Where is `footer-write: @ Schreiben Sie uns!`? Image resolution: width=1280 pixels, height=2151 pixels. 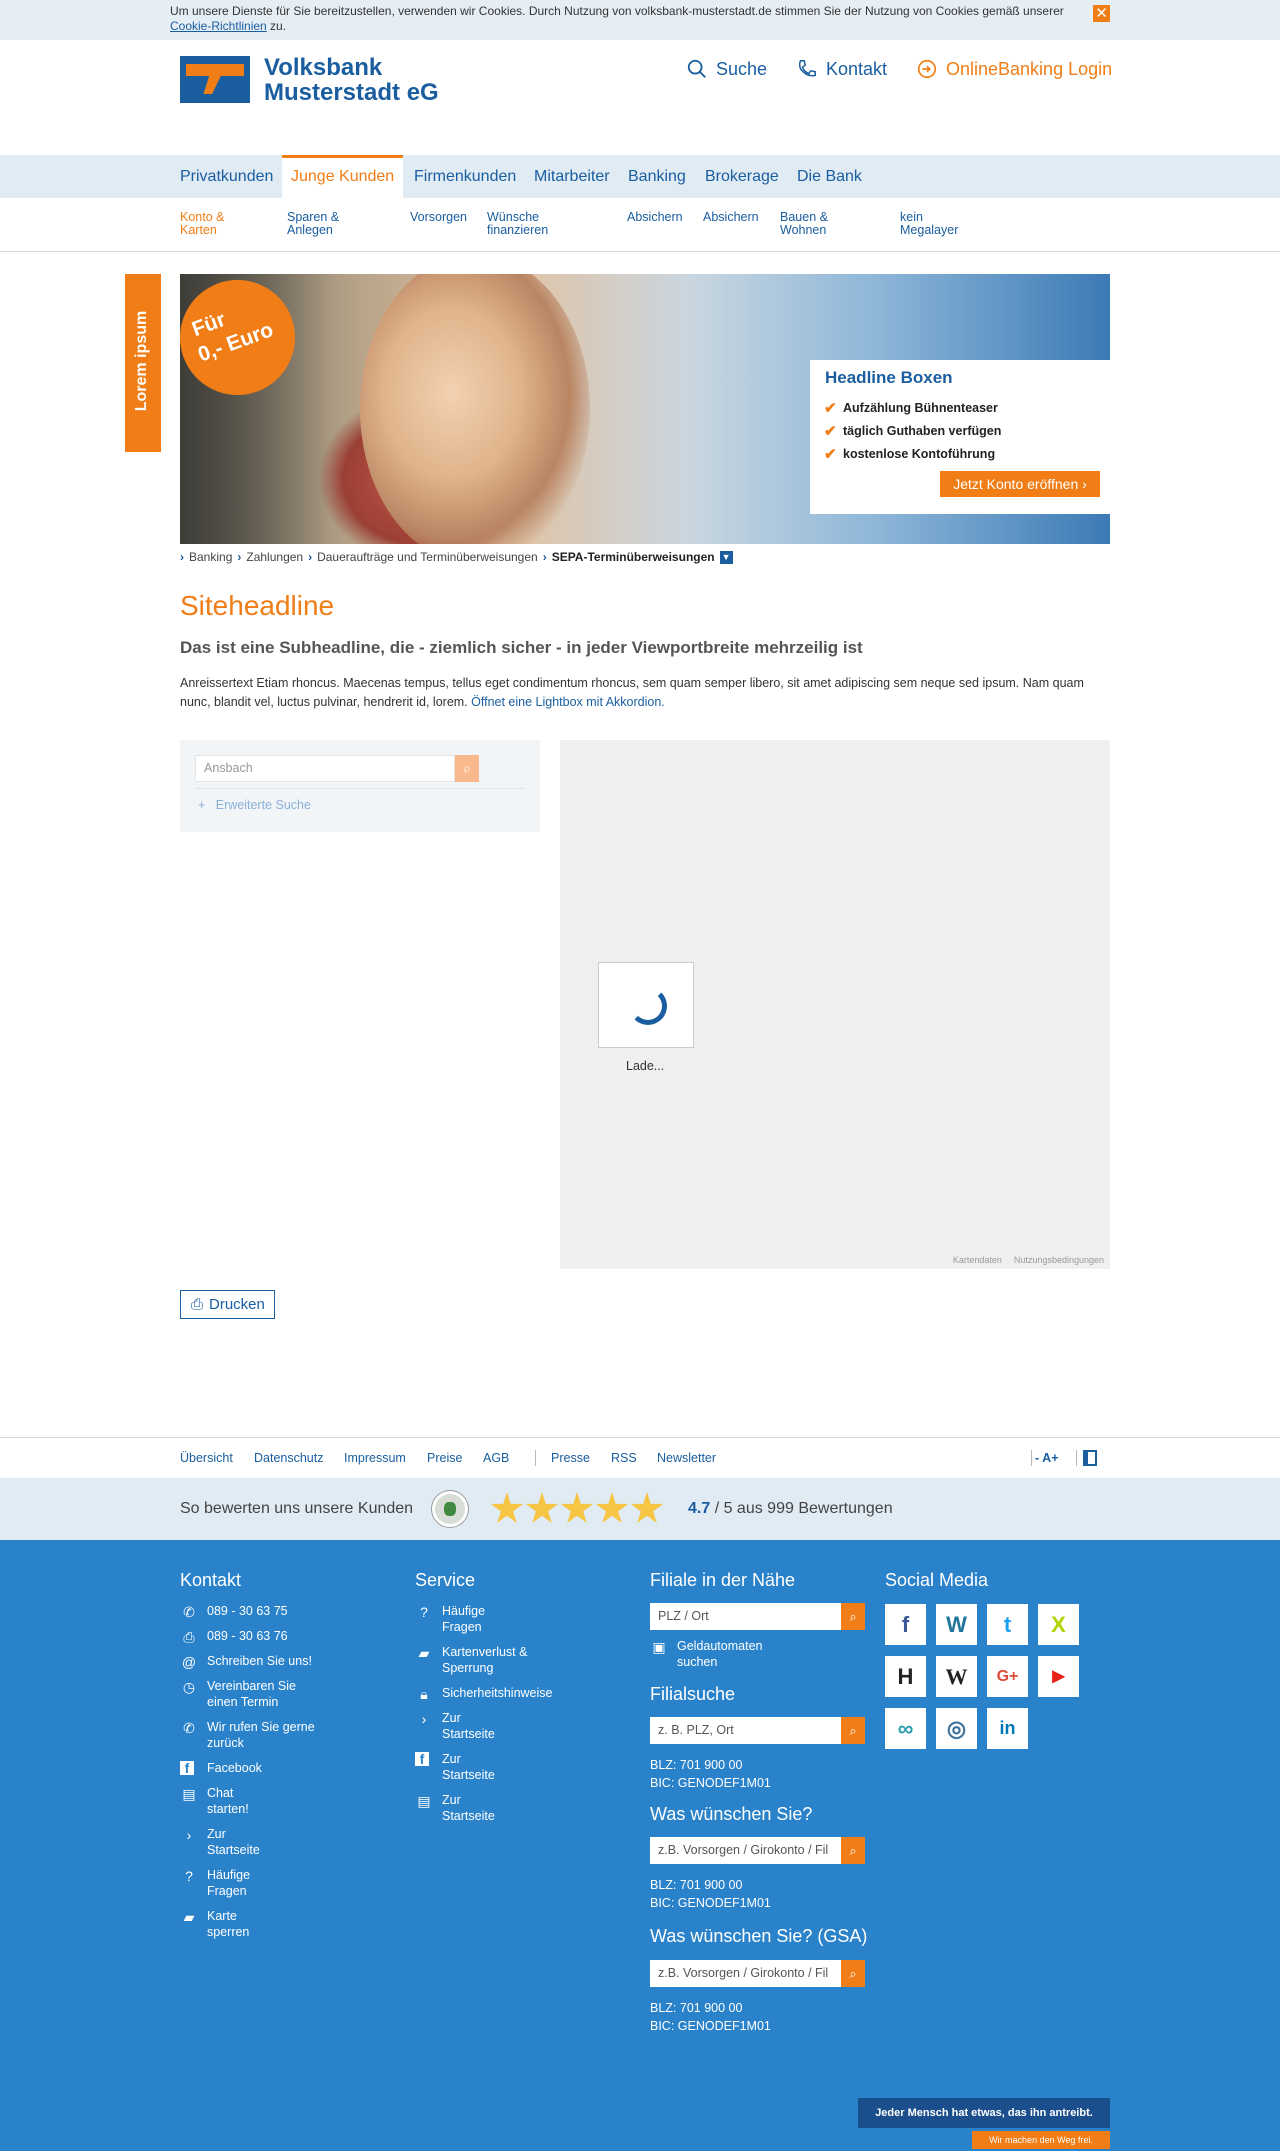
footer-write: @ Schreiben Sie uns! is located at coordinates (250, 1661).